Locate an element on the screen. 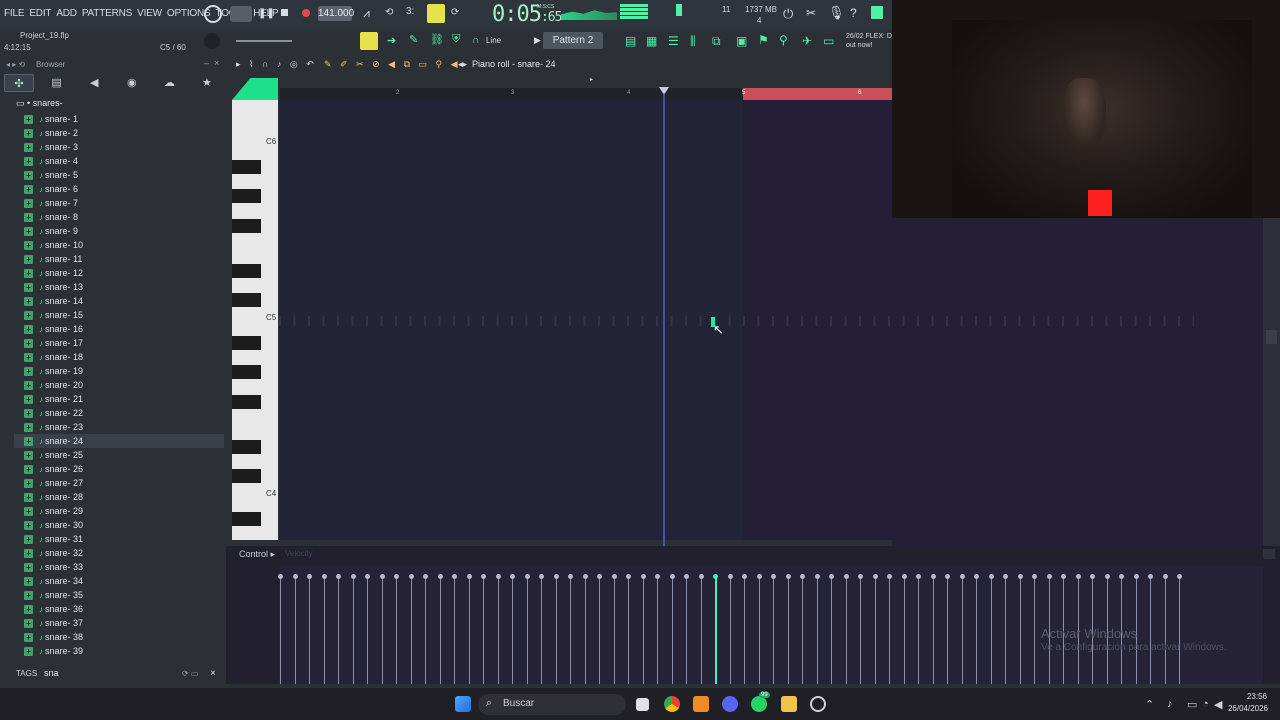 This screenshot has width=1280, height=720. edison-icon: ⚲ is located at coordinates (783, 40).